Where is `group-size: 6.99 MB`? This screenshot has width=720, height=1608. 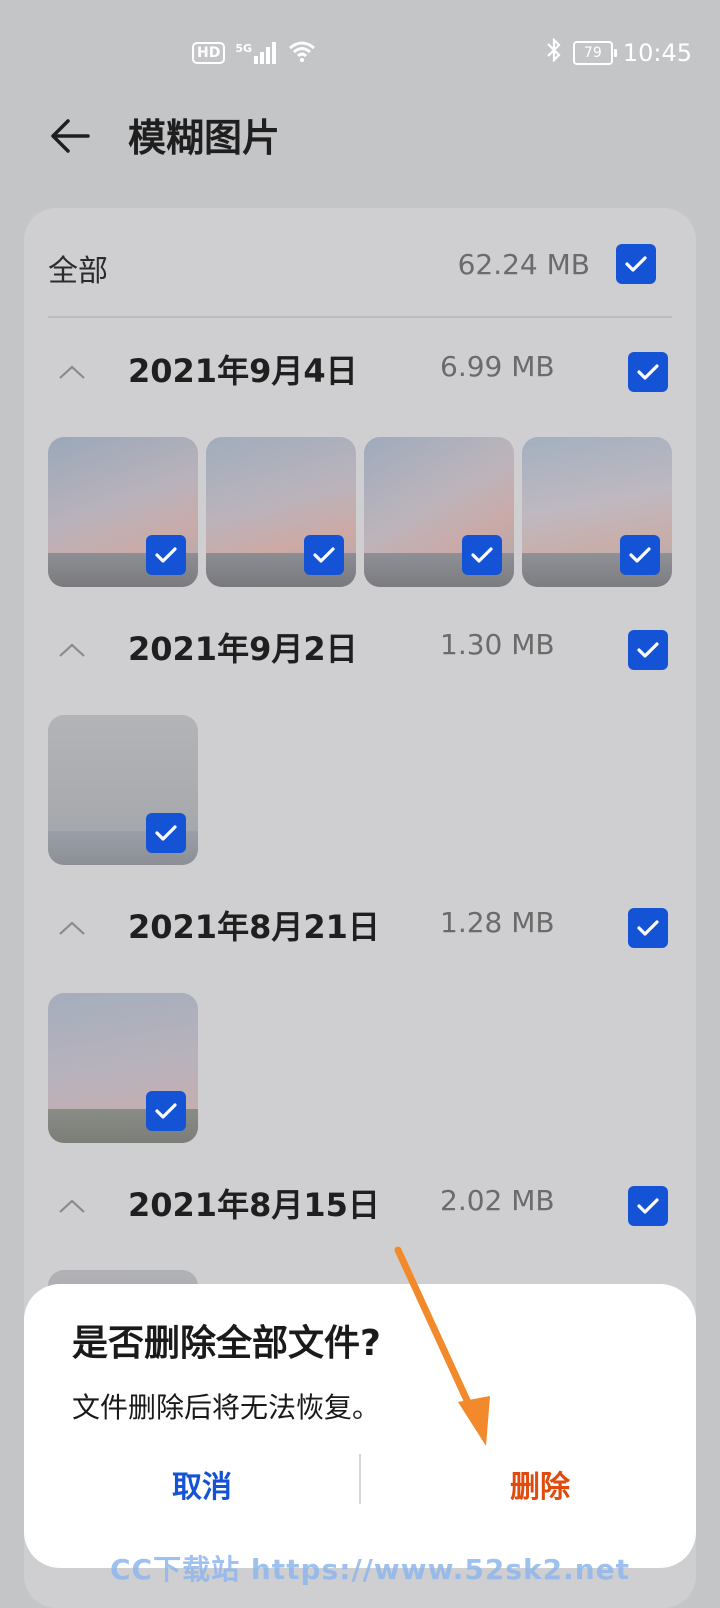 group-size: 6.99 MB is located at coordinates (497, 366).